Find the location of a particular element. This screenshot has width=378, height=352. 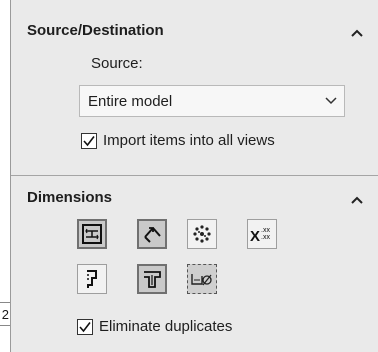

instance-counts-button is located at coordinates (202, 234).